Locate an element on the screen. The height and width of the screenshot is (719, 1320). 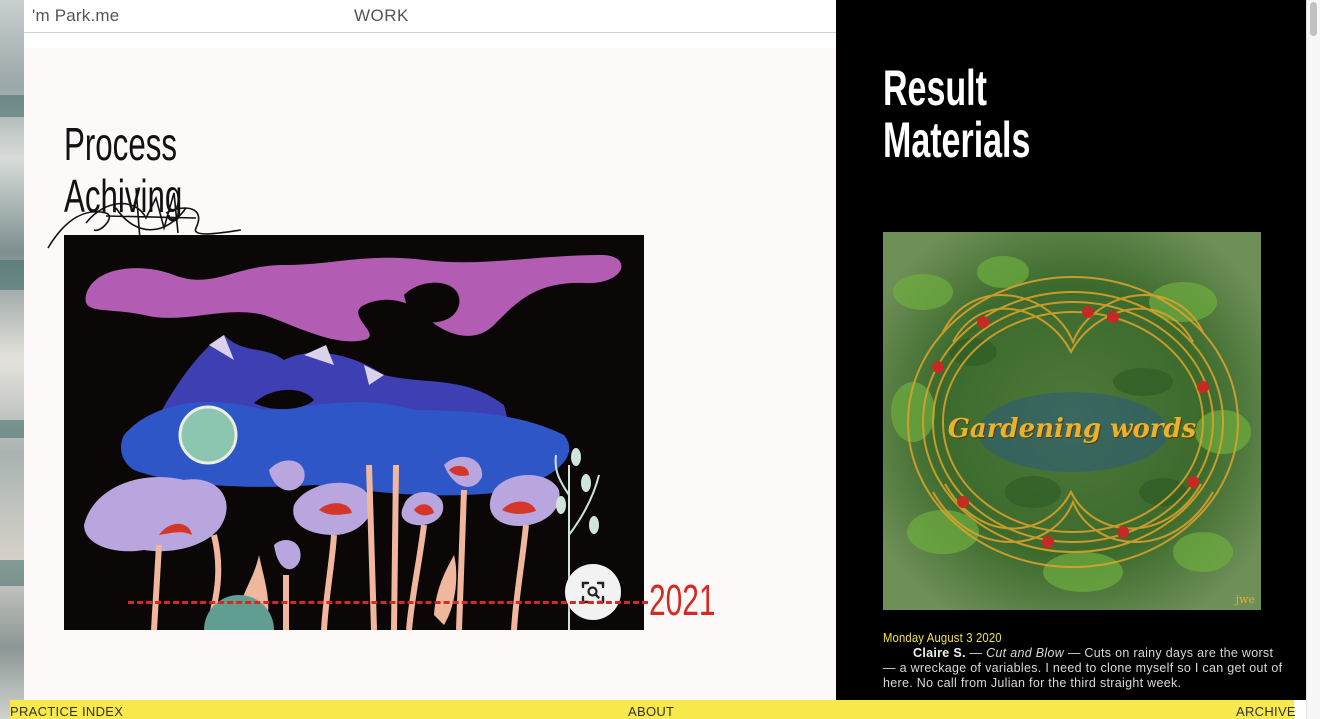
scrollbar-thumb is located at coordinates (1313, 19).